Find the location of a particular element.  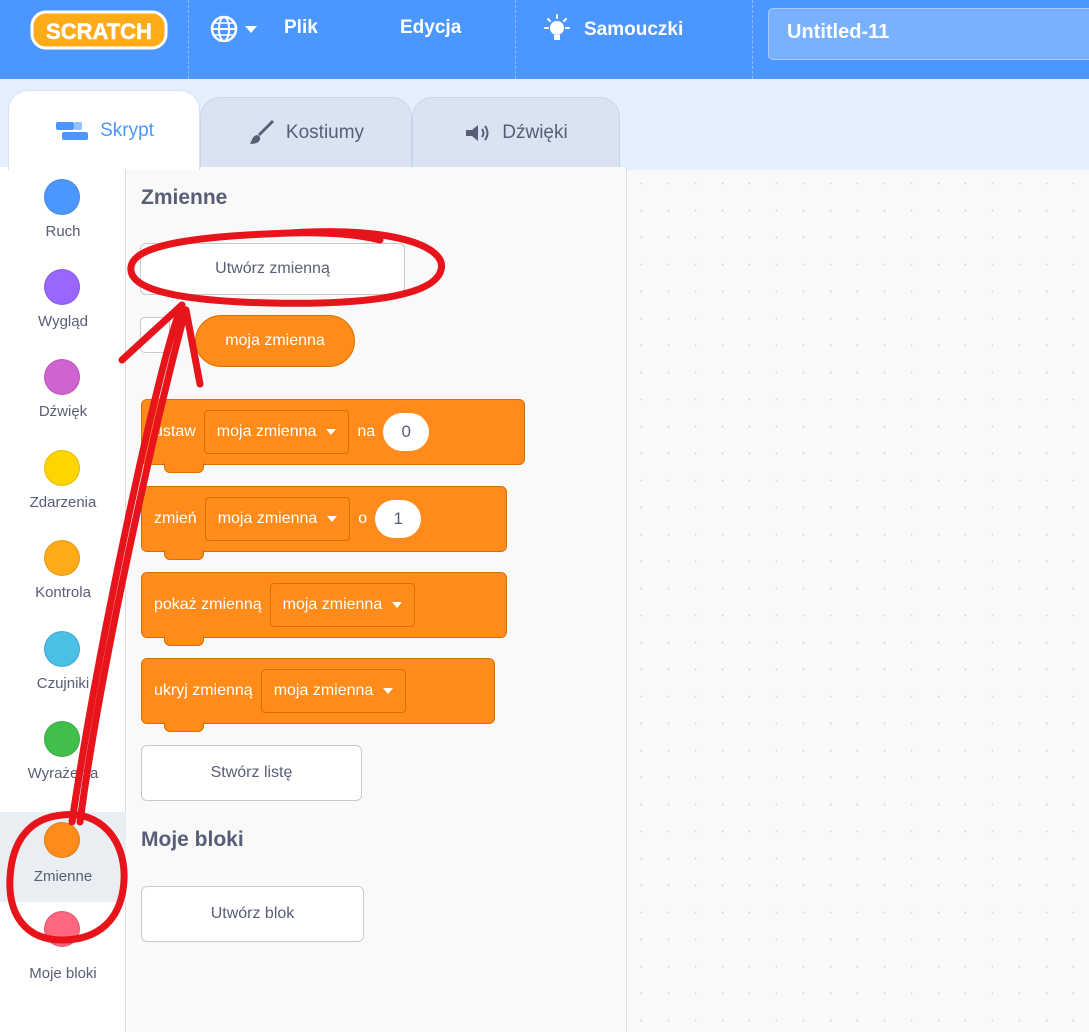

category-label: Wygląd is located at coordinates (63, 321).